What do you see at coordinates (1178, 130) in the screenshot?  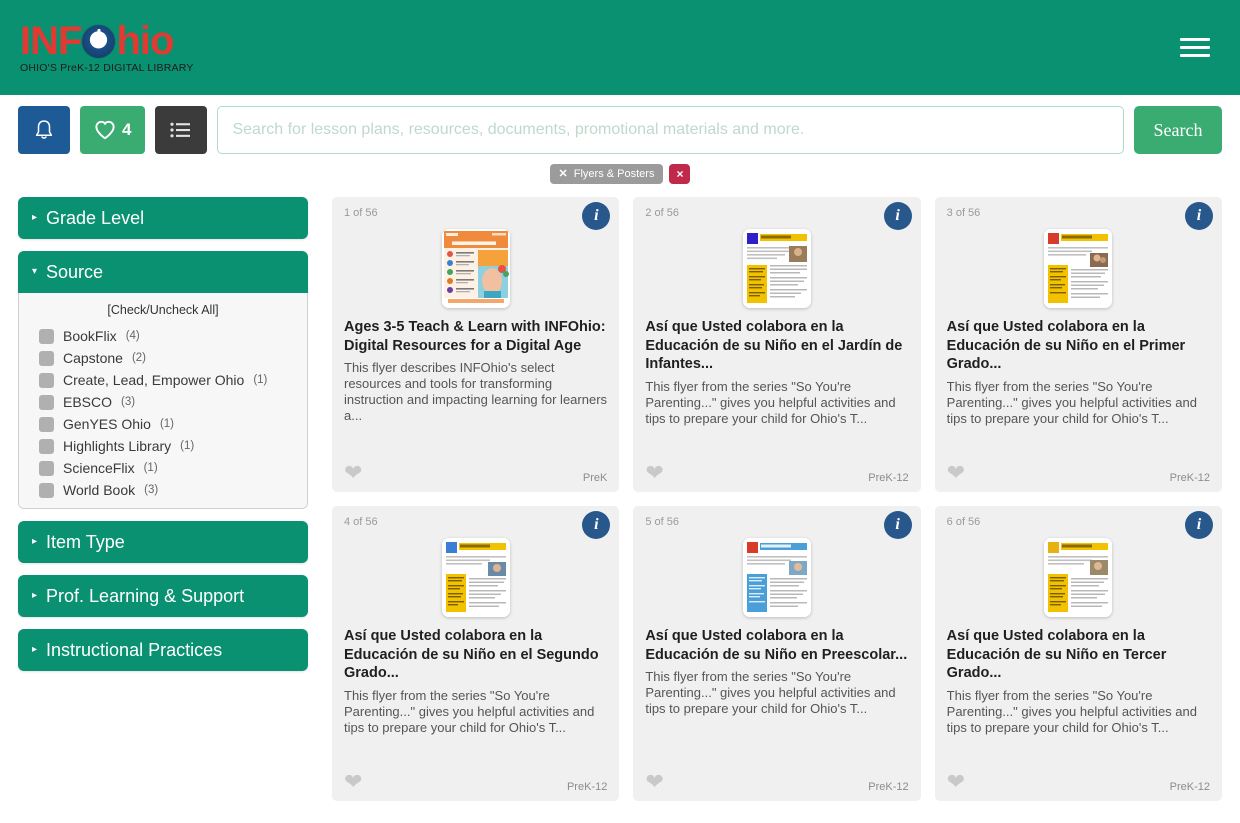 I see `search-button: Search` at bounding box center [1178, 130].